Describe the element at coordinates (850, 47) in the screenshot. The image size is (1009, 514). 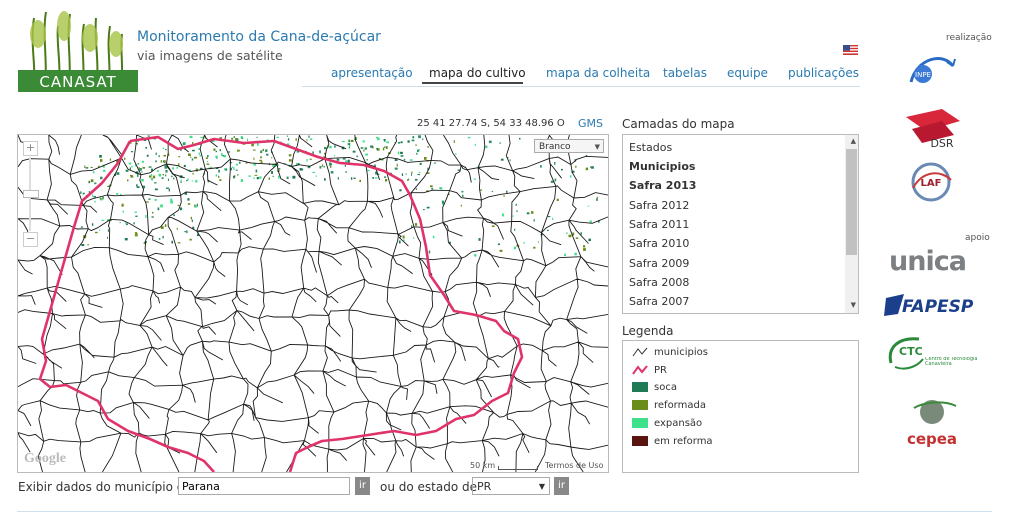
I see `us-flag-icon` at that location.